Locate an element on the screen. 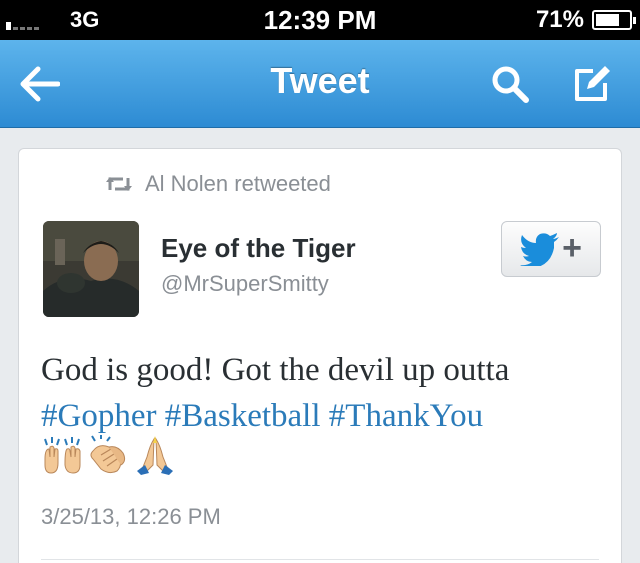 Image resolution: width=640 pixels, height=563 pixels. user-handle: @MrSuperSmitty is located at coordinates (245, 284).